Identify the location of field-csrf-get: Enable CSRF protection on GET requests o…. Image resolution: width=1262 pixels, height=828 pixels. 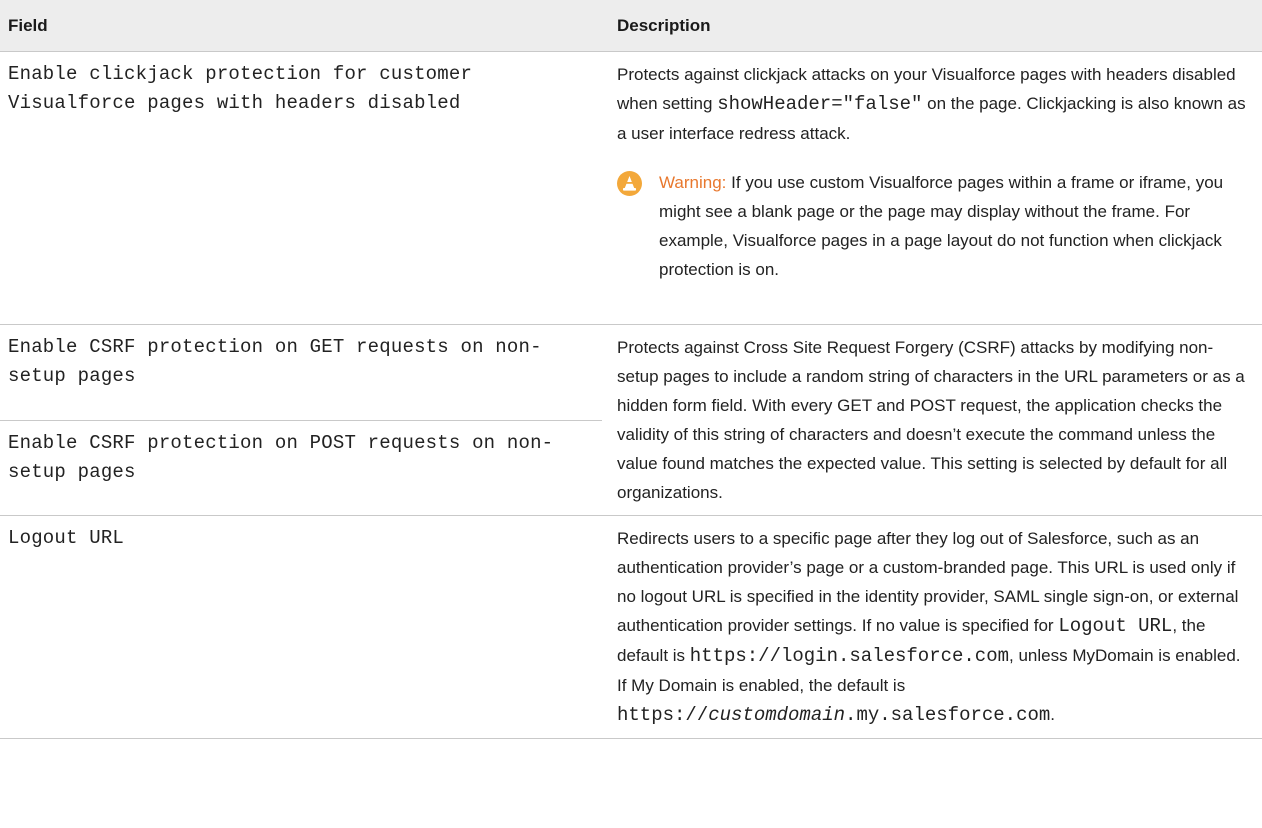
(301, 372).